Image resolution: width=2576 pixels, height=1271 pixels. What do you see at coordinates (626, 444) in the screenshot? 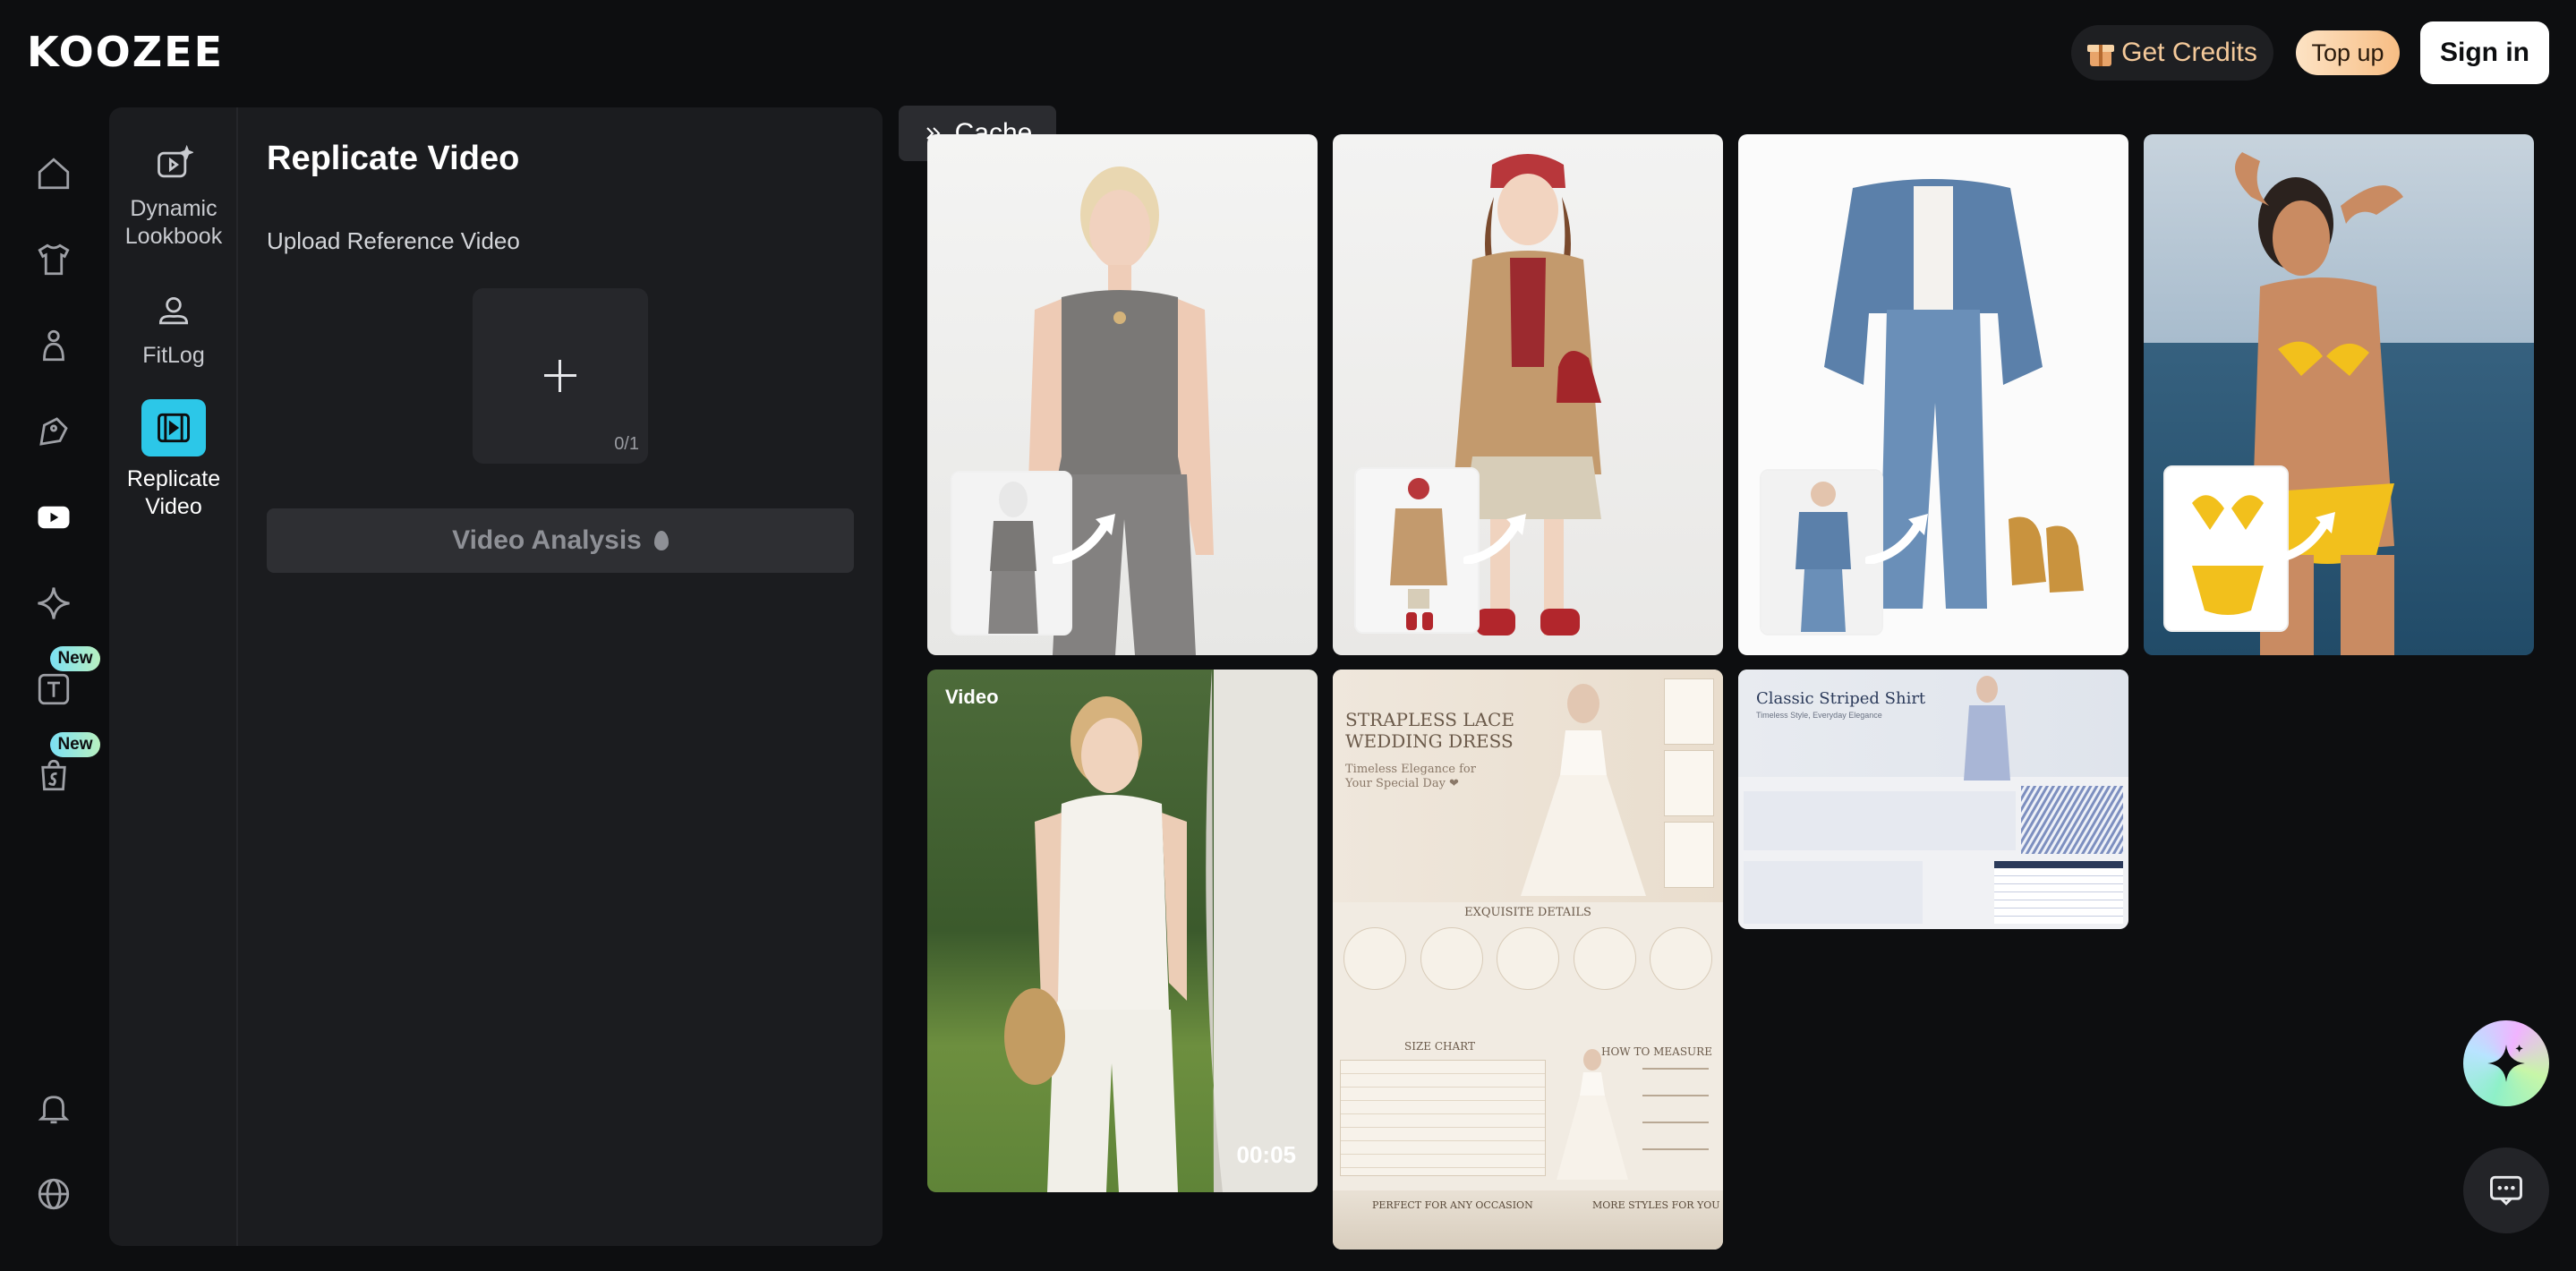
I see `upload-count: 0/1` at bounding box center [626, 444].